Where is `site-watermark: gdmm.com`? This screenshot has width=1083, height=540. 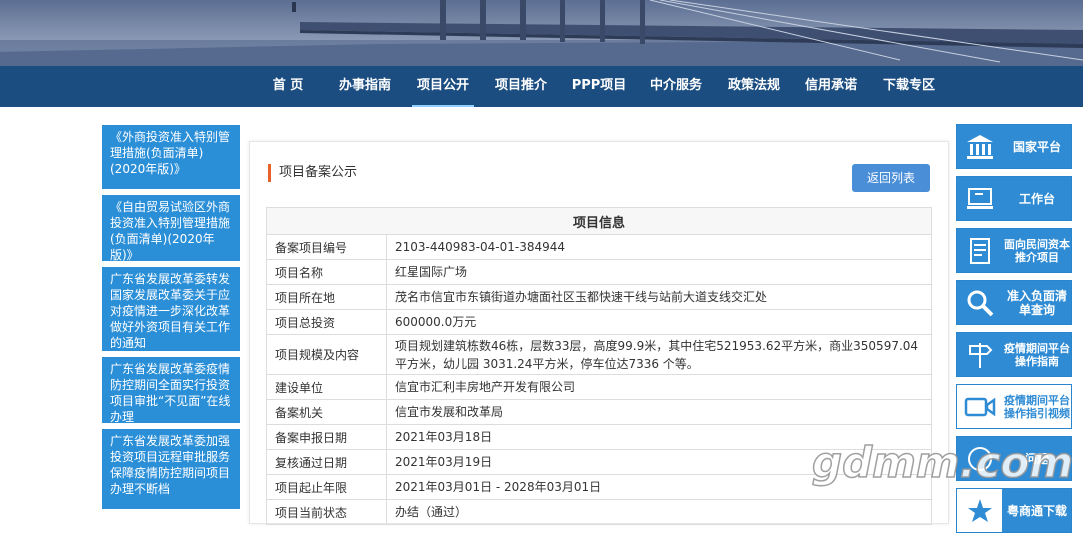 site-watermark: gdmm.com is located at coordinates (942, 462).